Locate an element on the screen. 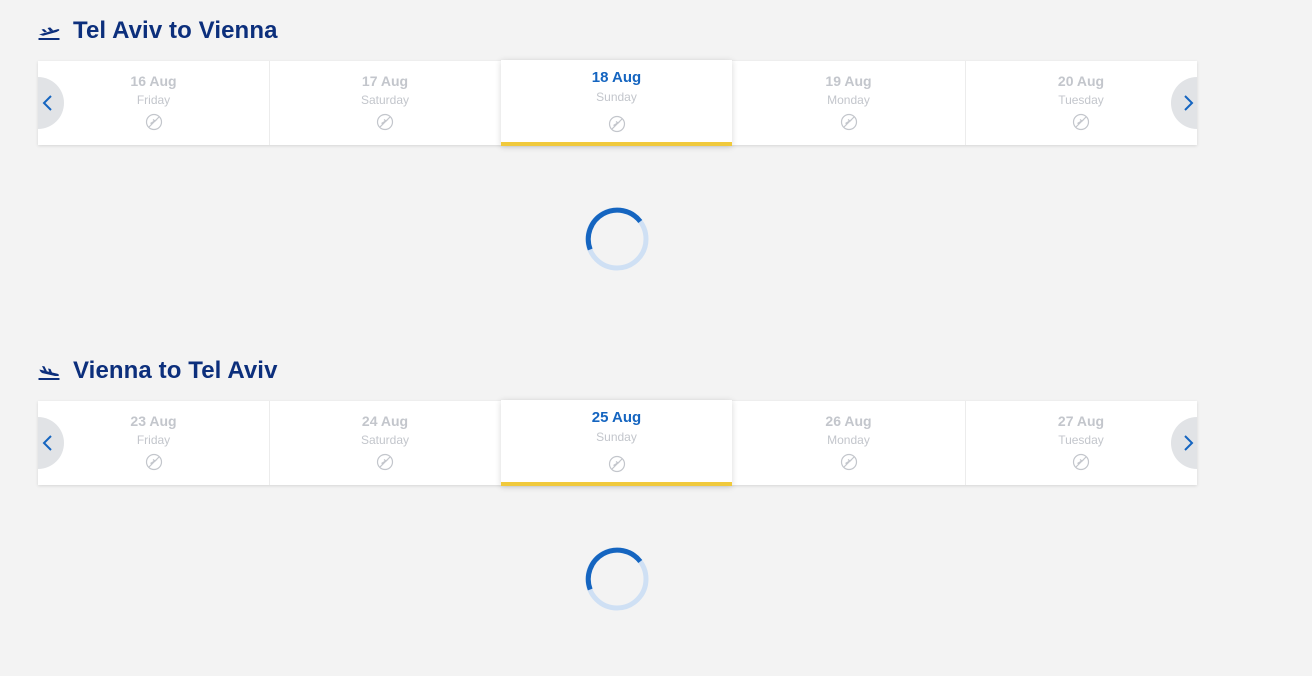 This screenshot has width=1312, height=676. outbound-day-option: 16 Aug Friday is located at coordinates (153, 103).